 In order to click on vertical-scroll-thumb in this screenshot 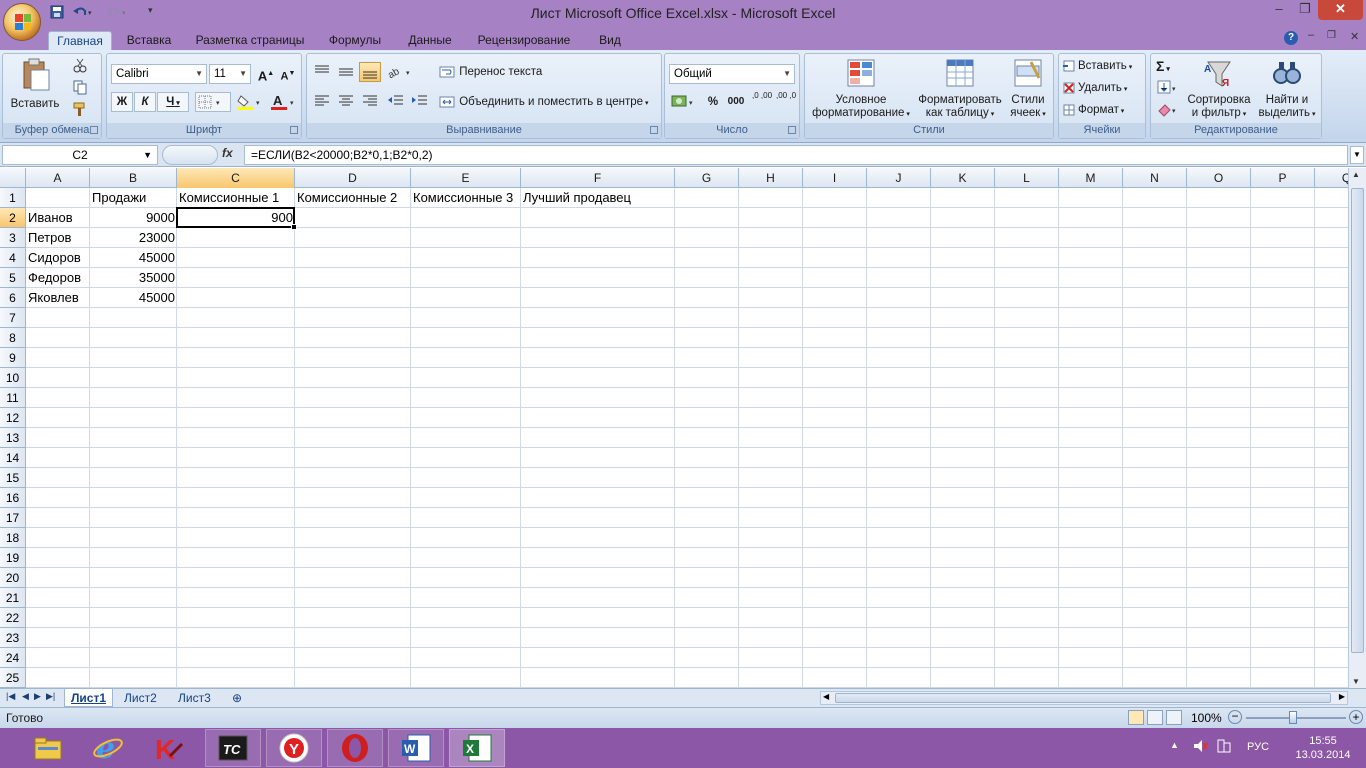, I will do `click(1357, 420)`.